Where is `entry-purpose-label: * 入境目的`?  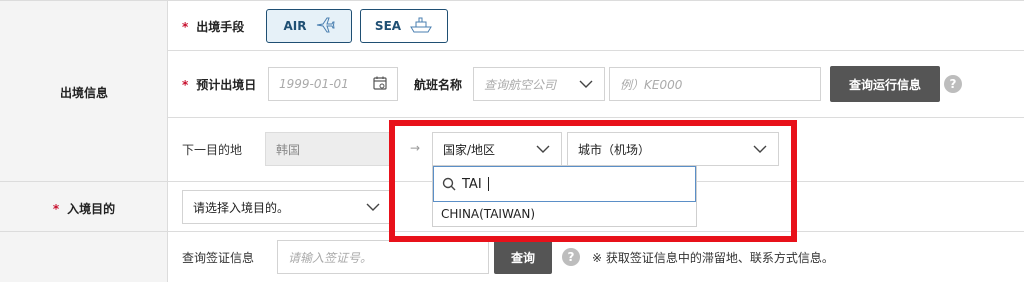 entry-purpose-label: * 入境目的 is located at coordinates (84, 209).